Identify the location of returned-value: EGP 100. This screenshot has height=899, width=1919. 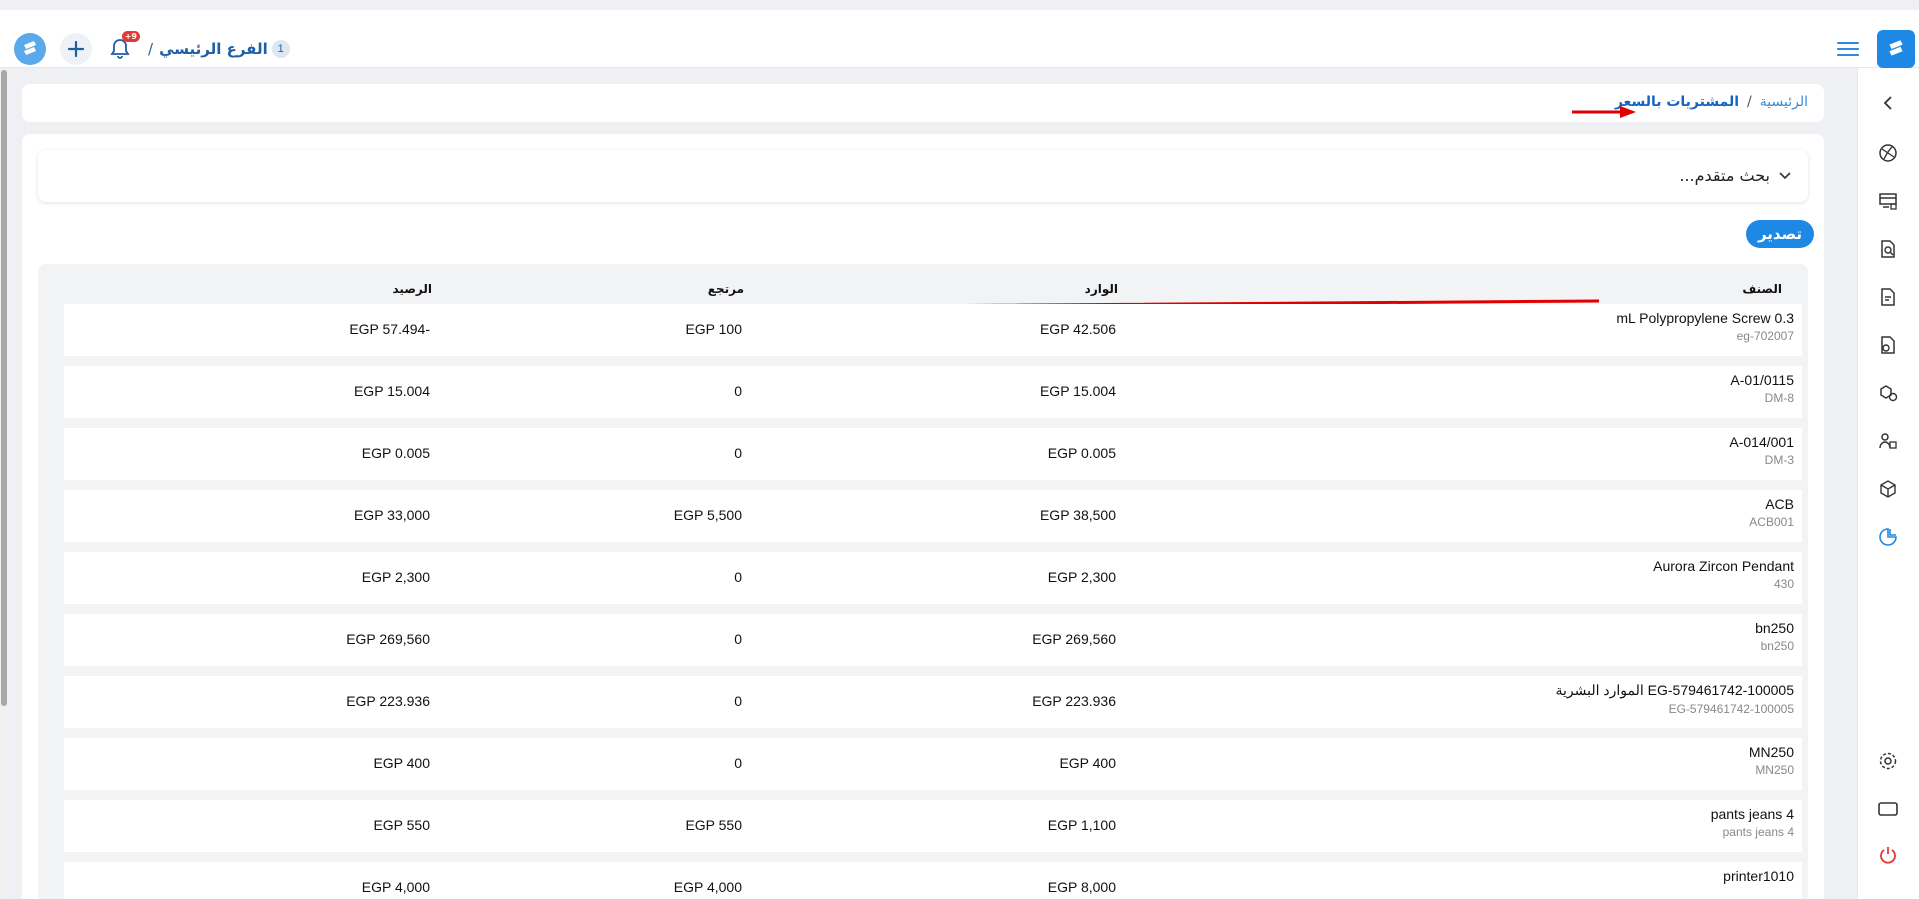
(713, 329).